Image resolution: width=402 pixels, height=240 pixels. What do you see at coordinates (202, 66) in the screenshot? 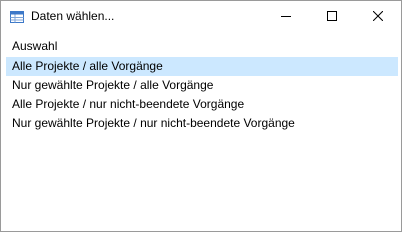
I see `list-item-all-projects-all-tasks: Alle Projekte / alle Vorgänge` at bounding box center [202, 66].